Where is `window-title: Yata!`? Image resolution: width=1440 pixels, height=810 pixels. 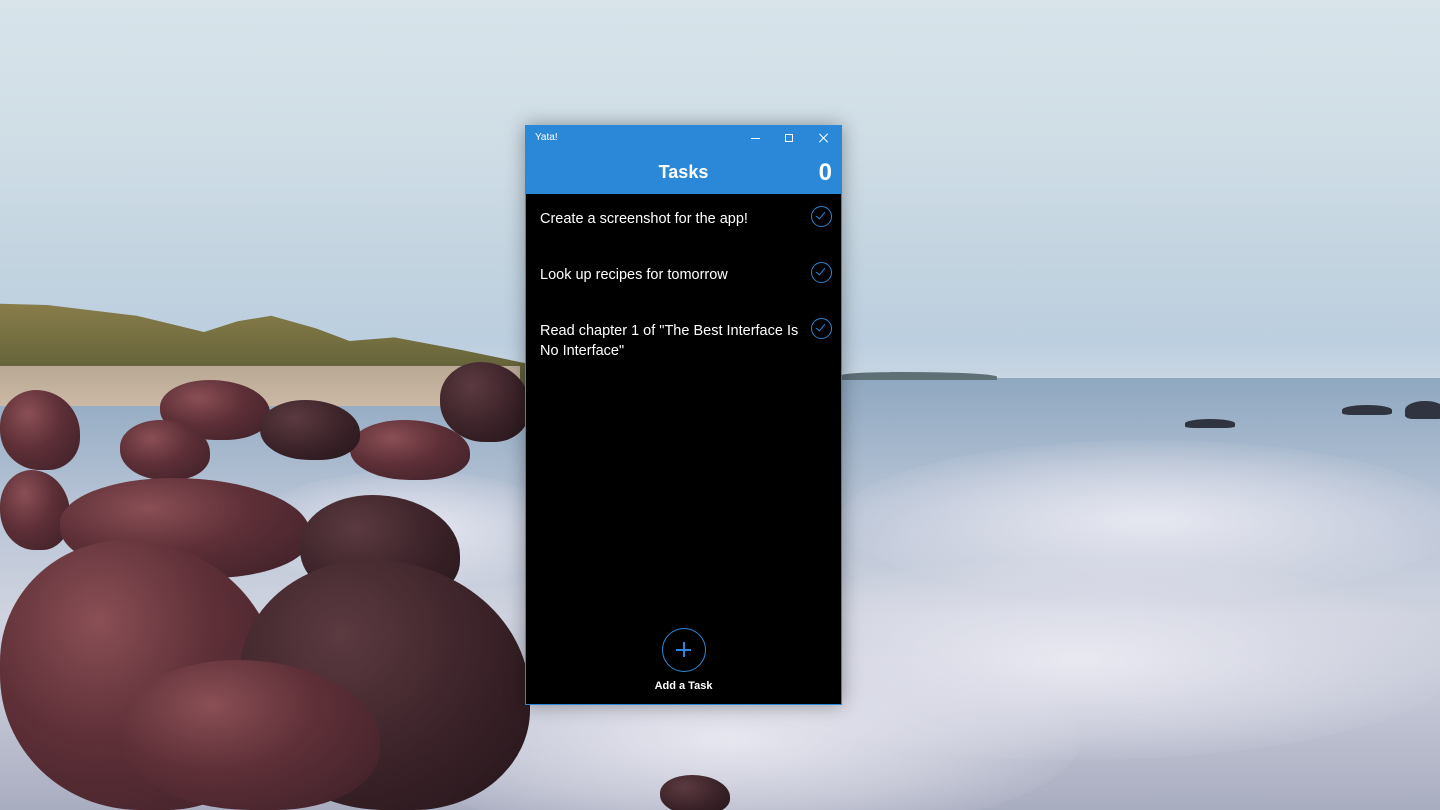
window-title: Yata! is located at coordinates (546, 137).